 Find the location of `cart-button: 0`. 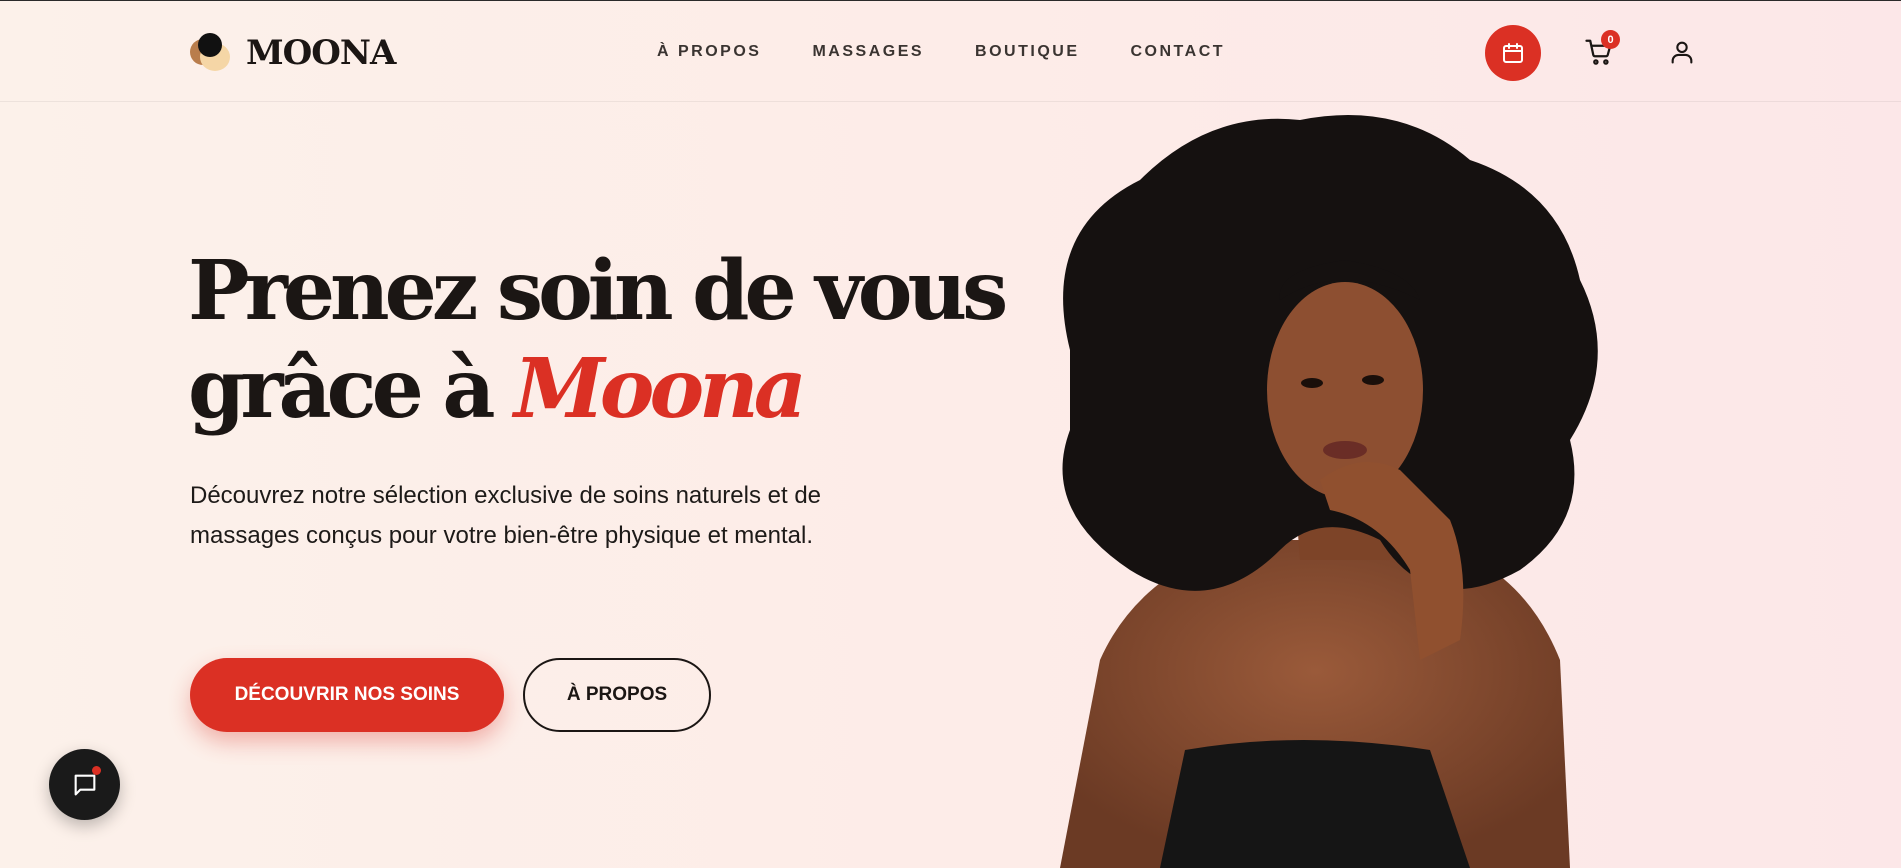

cart-button: 0 is located at coordinates (1600, 49).